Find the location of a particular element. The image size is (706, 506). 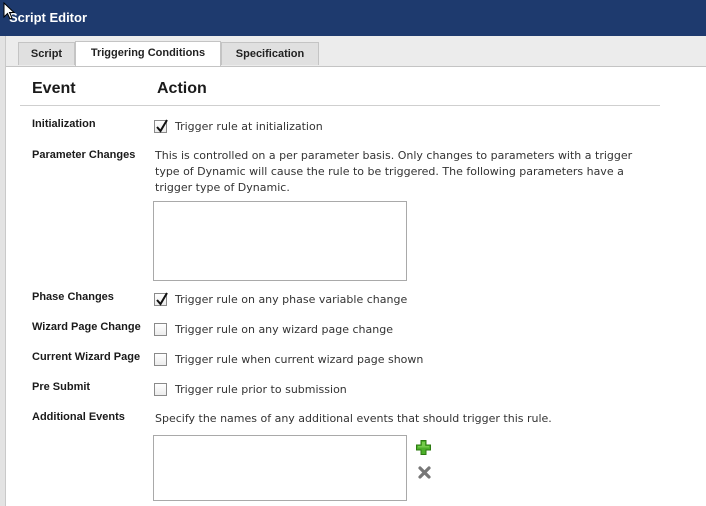

wizard-page-change-checkbox is located at coordinates (160, 329).